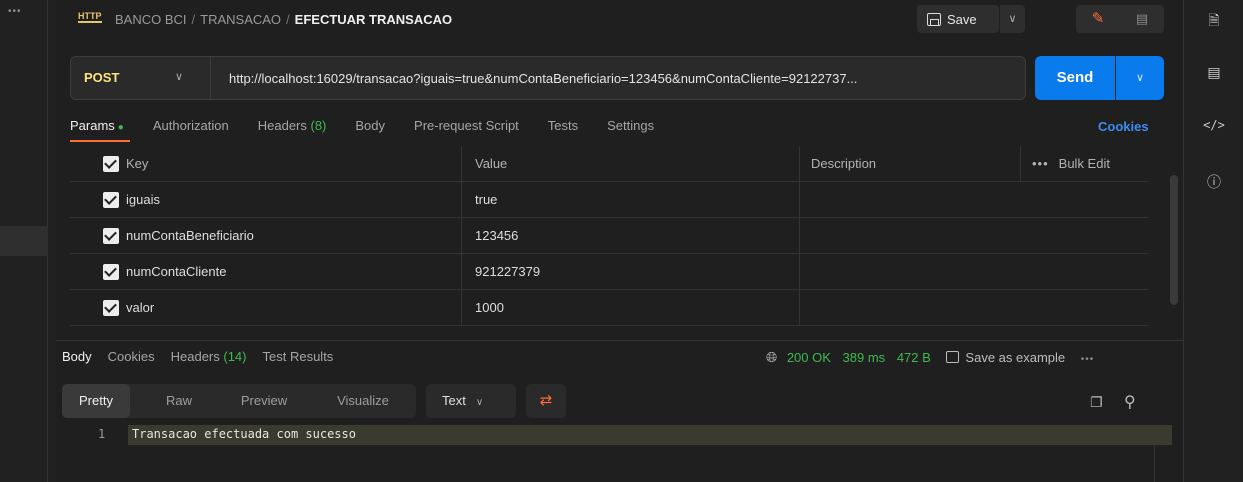 The height and width of the screenshot is (482, 1243). Describe the element at coordinates (864, 357) in the screenshot. I see `response-time: 389 ms` at that location.